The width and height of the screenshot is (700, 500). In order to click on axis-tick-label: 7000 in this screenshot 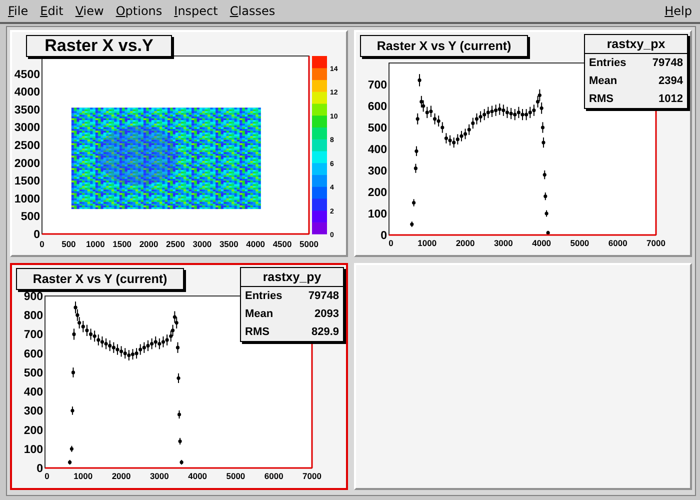, I will do `click(656, 243)`.